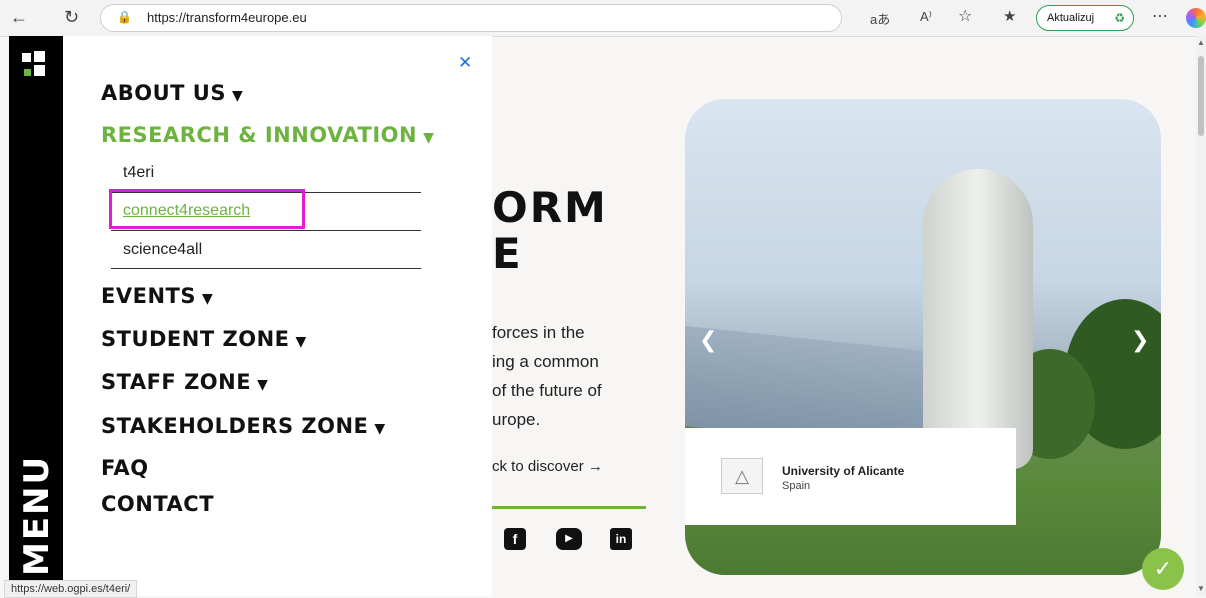 This screenshot has width=1206, height=598. Describe the element at coordinates (465, 63) in the screenshot. I see `close-icon: ✕` at that location.